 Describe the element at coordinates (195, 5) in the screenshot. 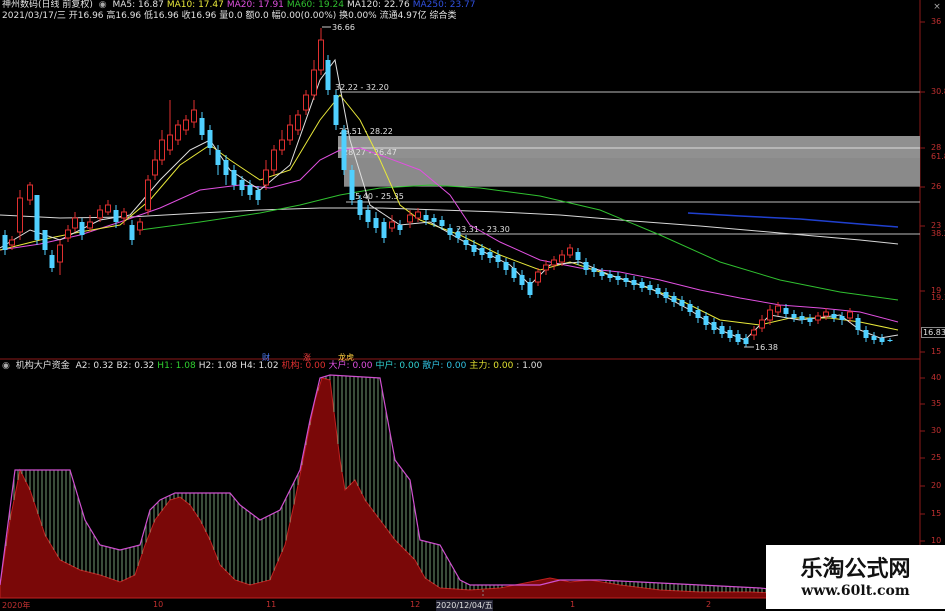

I see `ma-item: MA10: 17.47` at that location.